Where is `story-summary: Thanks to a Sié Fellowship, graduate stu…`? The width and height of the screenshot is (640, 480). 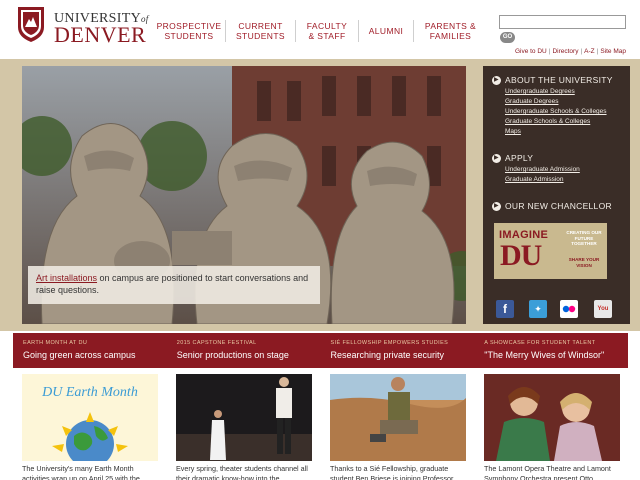 story-summary: Thanks to a Sié Fellowship, graduate stu… is located at coordinates (392, 472).